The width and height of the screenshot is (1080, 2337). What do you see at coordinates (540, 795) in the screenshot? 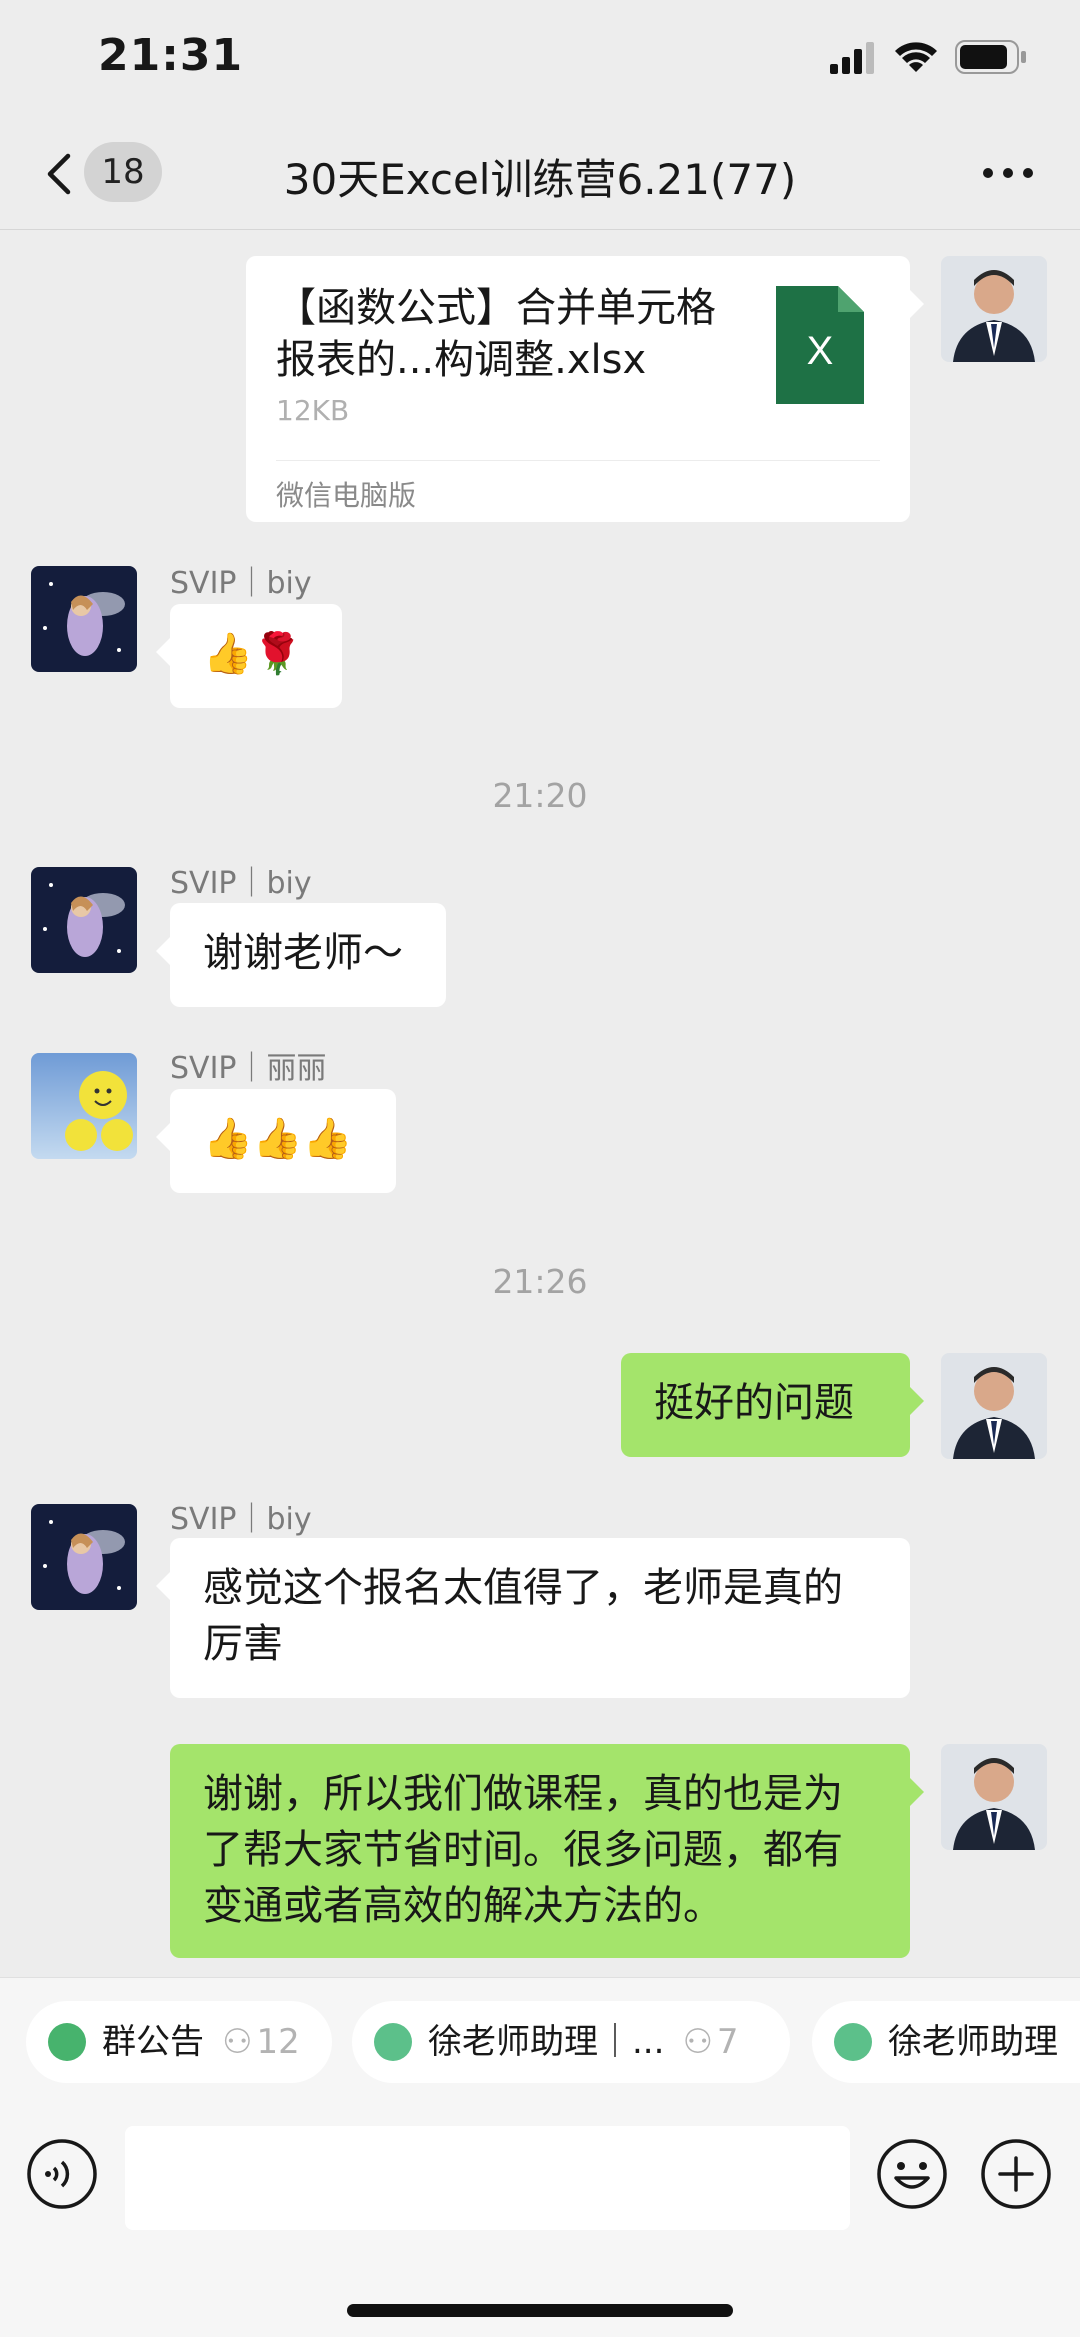
I see `timestamp: 21:20` at bounding box center [540, 795].